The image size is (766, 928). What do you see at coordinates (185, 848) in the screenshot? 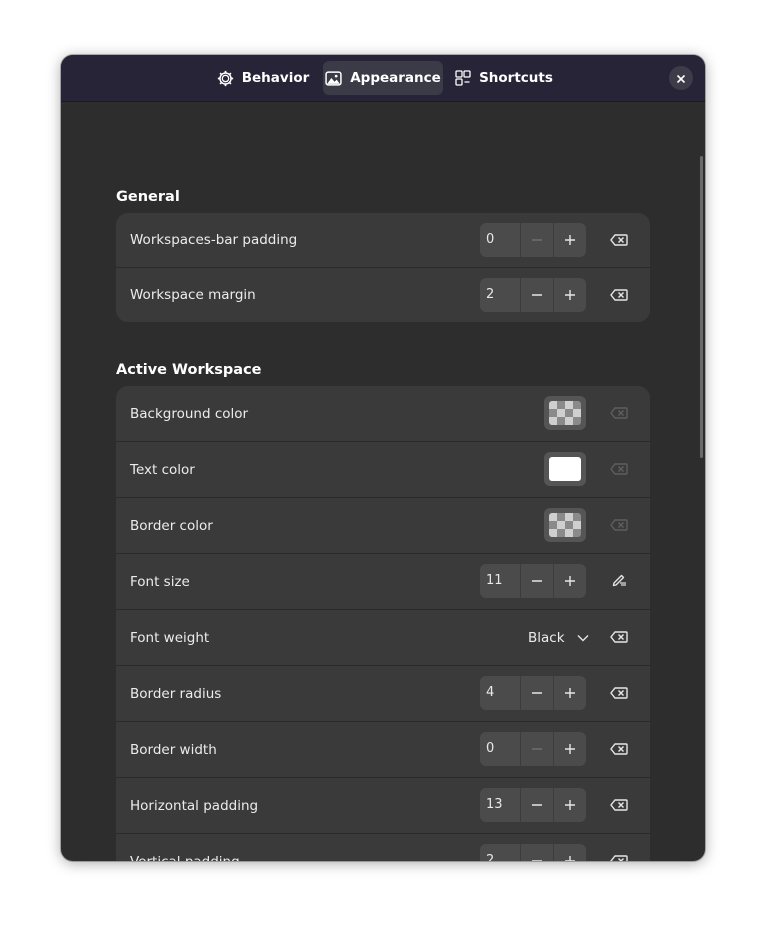
I see `row-label: Vertical padding` at bounding box center [185, 848].